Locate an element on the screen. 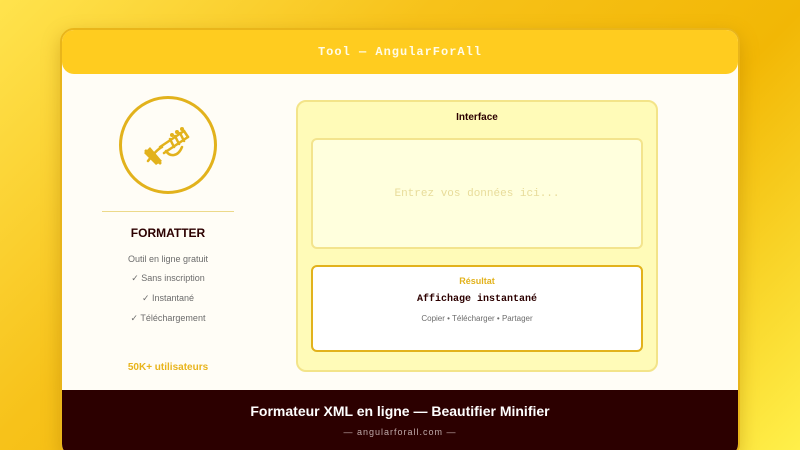 Image resolution: width=800 pixels, height=450 pixels. feature-instant: ✓ Instantané is located at coordinates (168, 298).